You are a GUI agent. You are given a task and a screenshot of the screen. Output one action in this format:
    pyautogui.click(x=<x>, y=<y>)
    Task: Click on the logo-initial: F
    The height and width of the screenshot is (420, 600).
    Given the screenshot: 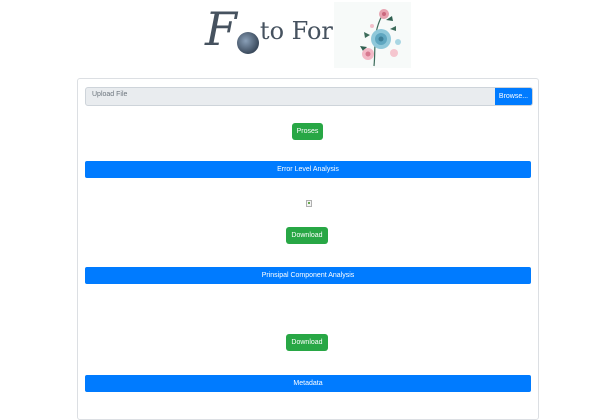 What is the action you would take?
    pyautogui.click(x=221, y=29)
    